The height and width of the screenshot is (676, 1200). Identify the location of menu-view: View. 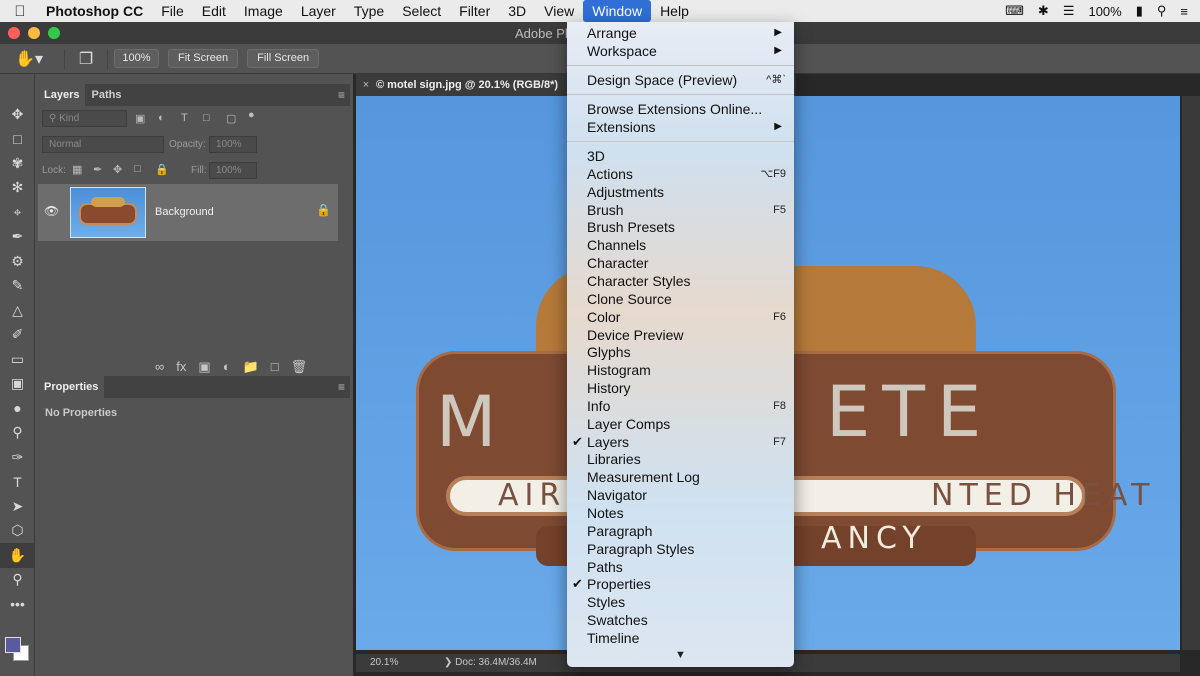
(559, 11).